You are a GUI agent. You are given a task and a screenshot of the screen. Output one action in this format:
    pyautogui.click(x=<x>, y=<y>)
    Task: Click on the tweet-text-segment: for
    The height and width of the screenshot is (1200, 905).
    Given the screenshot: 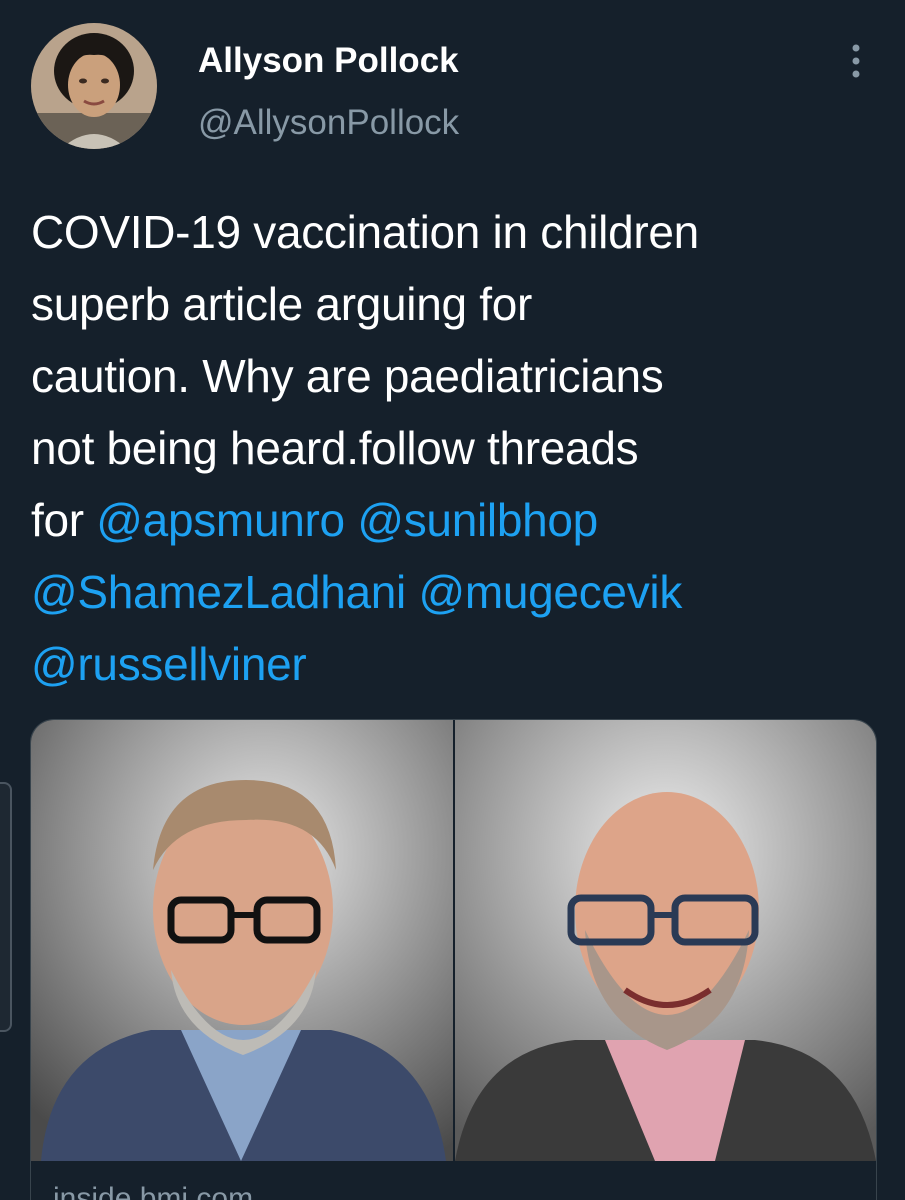 What is the action you would take?
    pyautogui.click(x=64, y=520)
    